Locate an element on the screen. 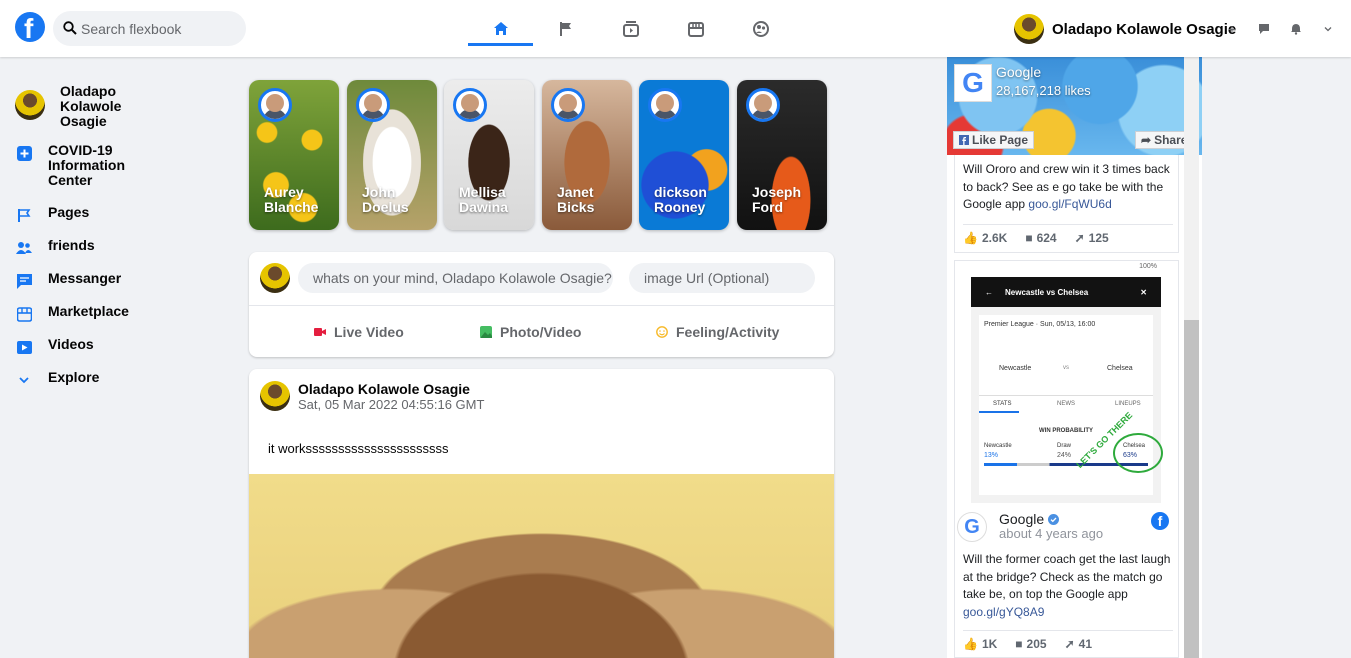 Image resolution: width=1351 pixels, height=658 pixels. feeling-activity-button: Feeling/Activity is located at coordinates (717, 332).